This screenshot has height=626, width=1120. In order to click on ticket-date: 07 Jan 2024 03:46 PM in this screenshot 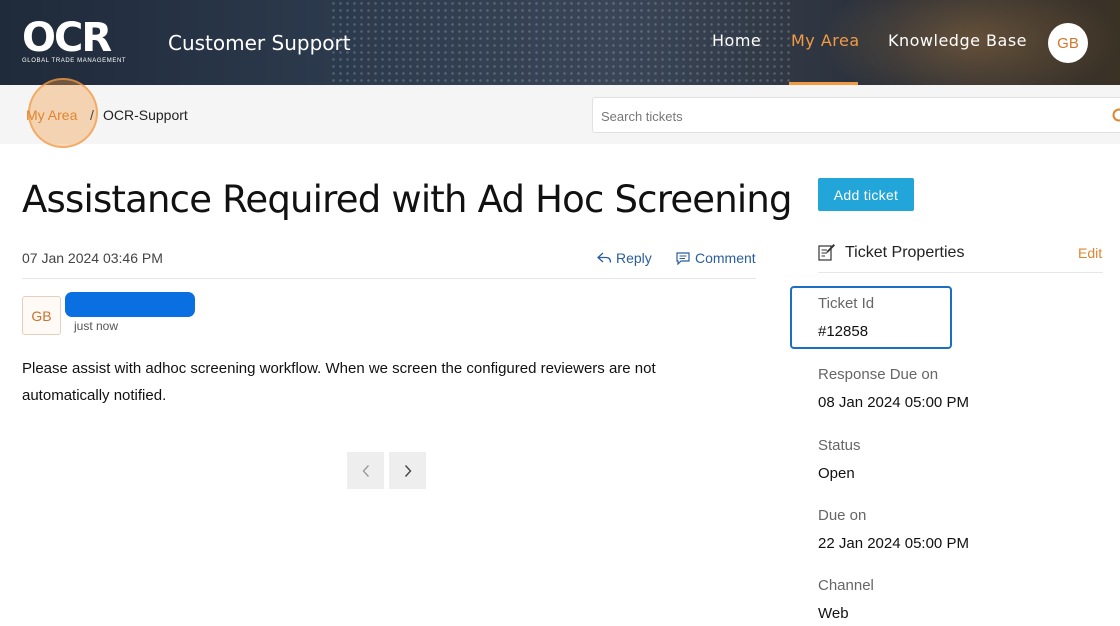, I will do `click(92, 258)`.